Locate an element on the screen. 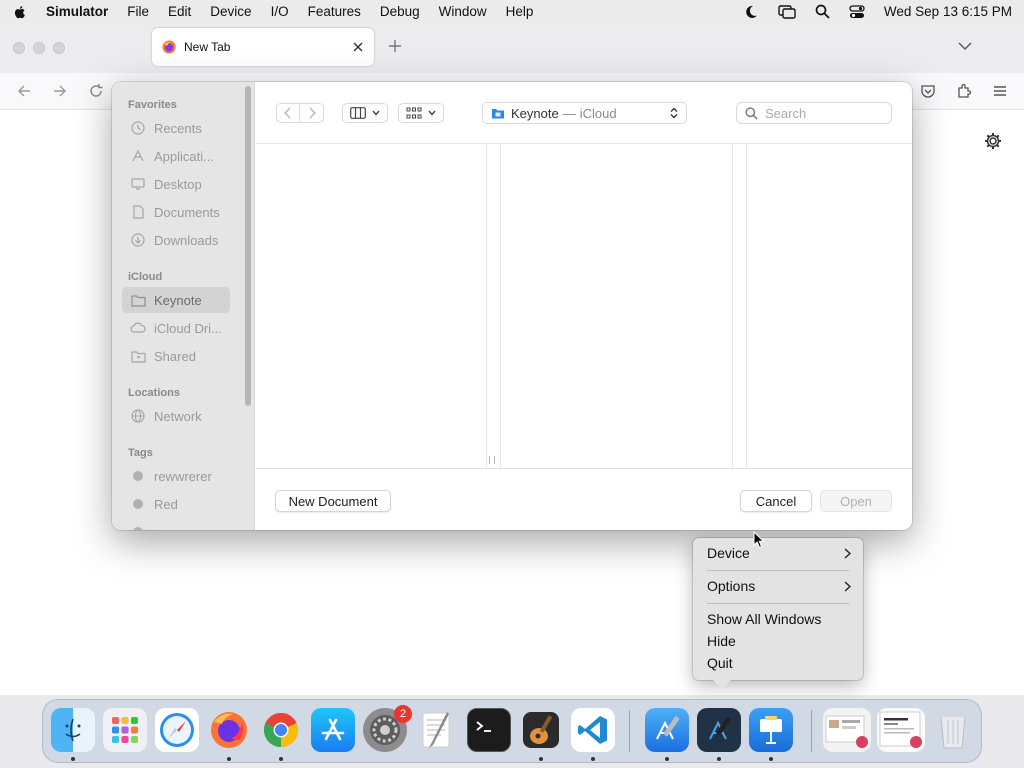  sidebar-item-label: Keynote is located at coordinates (178, 300).